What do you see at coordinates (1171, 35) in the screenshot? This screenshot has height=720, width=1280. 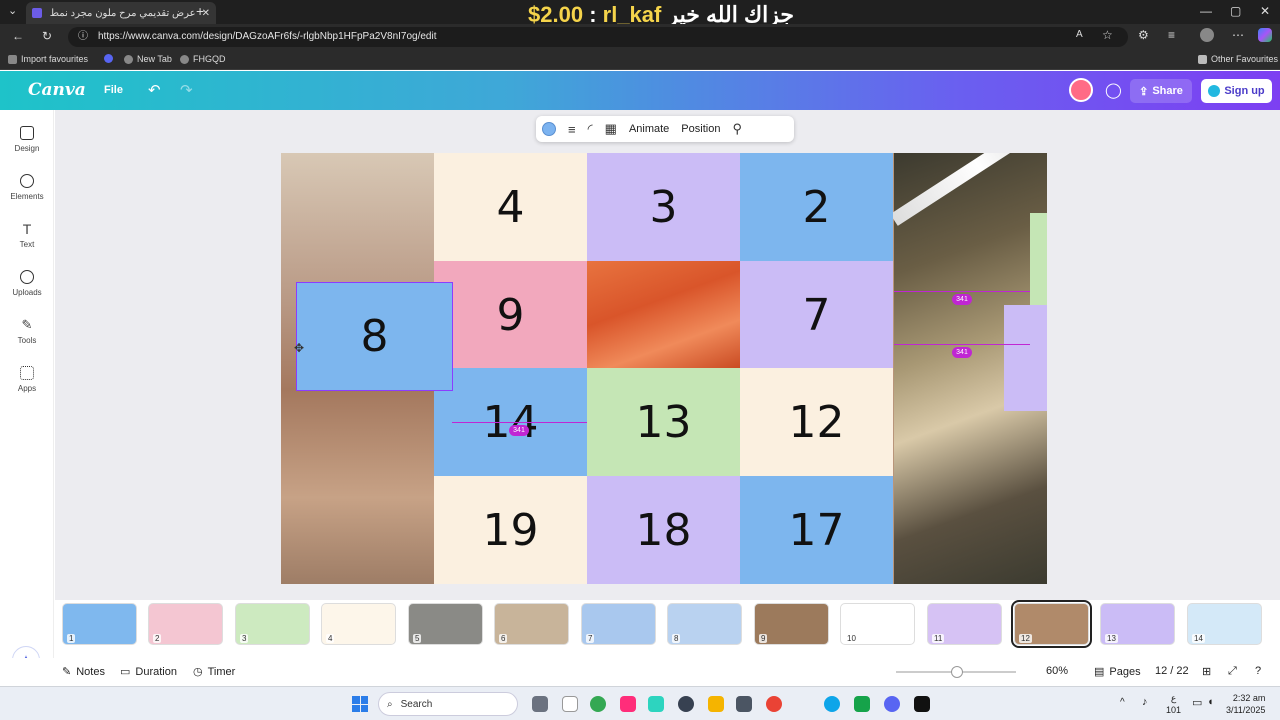 I see `favourites-bar-icon: ≡` at bounding box center [1171, 35].